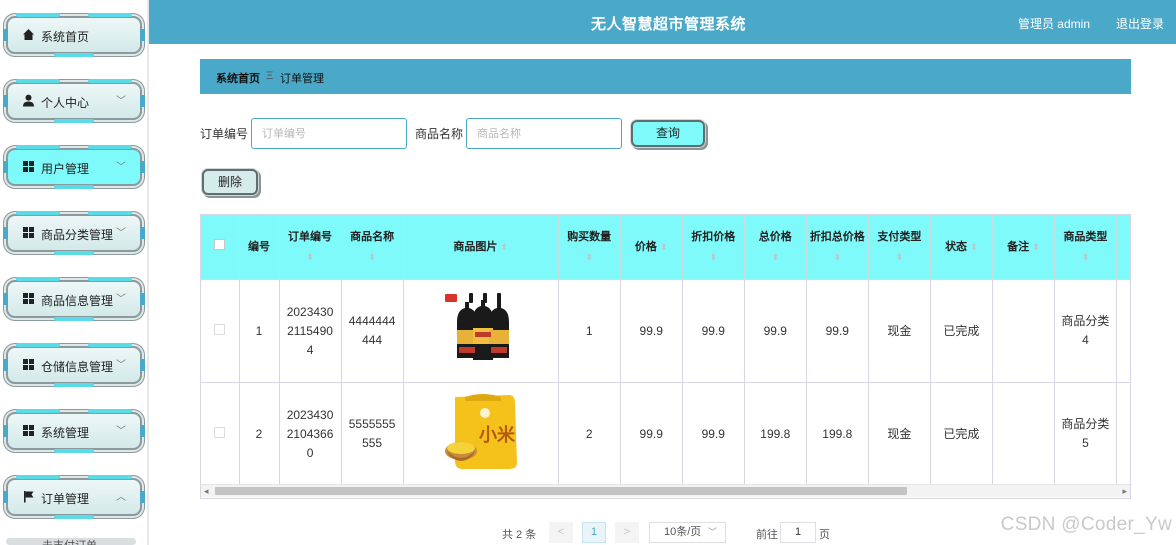 The height and width of the screenshot is (545, 1176). I want to click on column-header: 状态 ⬍, so click(961, 247).